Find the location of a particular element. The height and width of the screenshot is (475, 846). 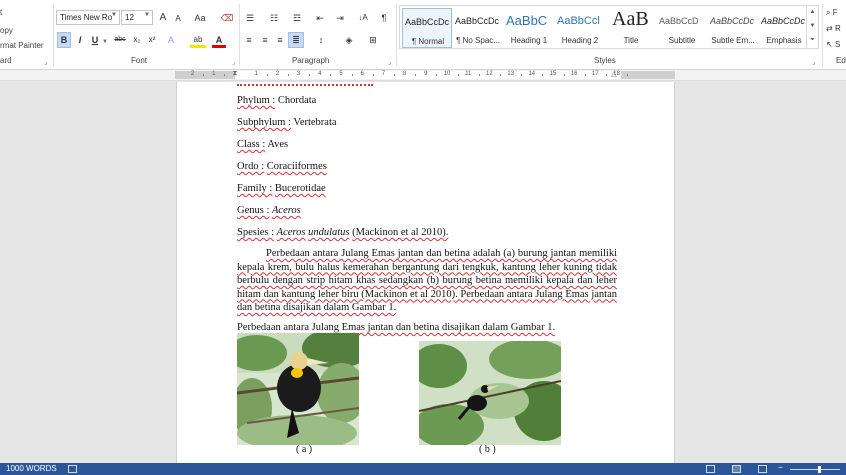

style-emphasis: AaBbCcDc Emphasis is located at coordinates (784, 28).